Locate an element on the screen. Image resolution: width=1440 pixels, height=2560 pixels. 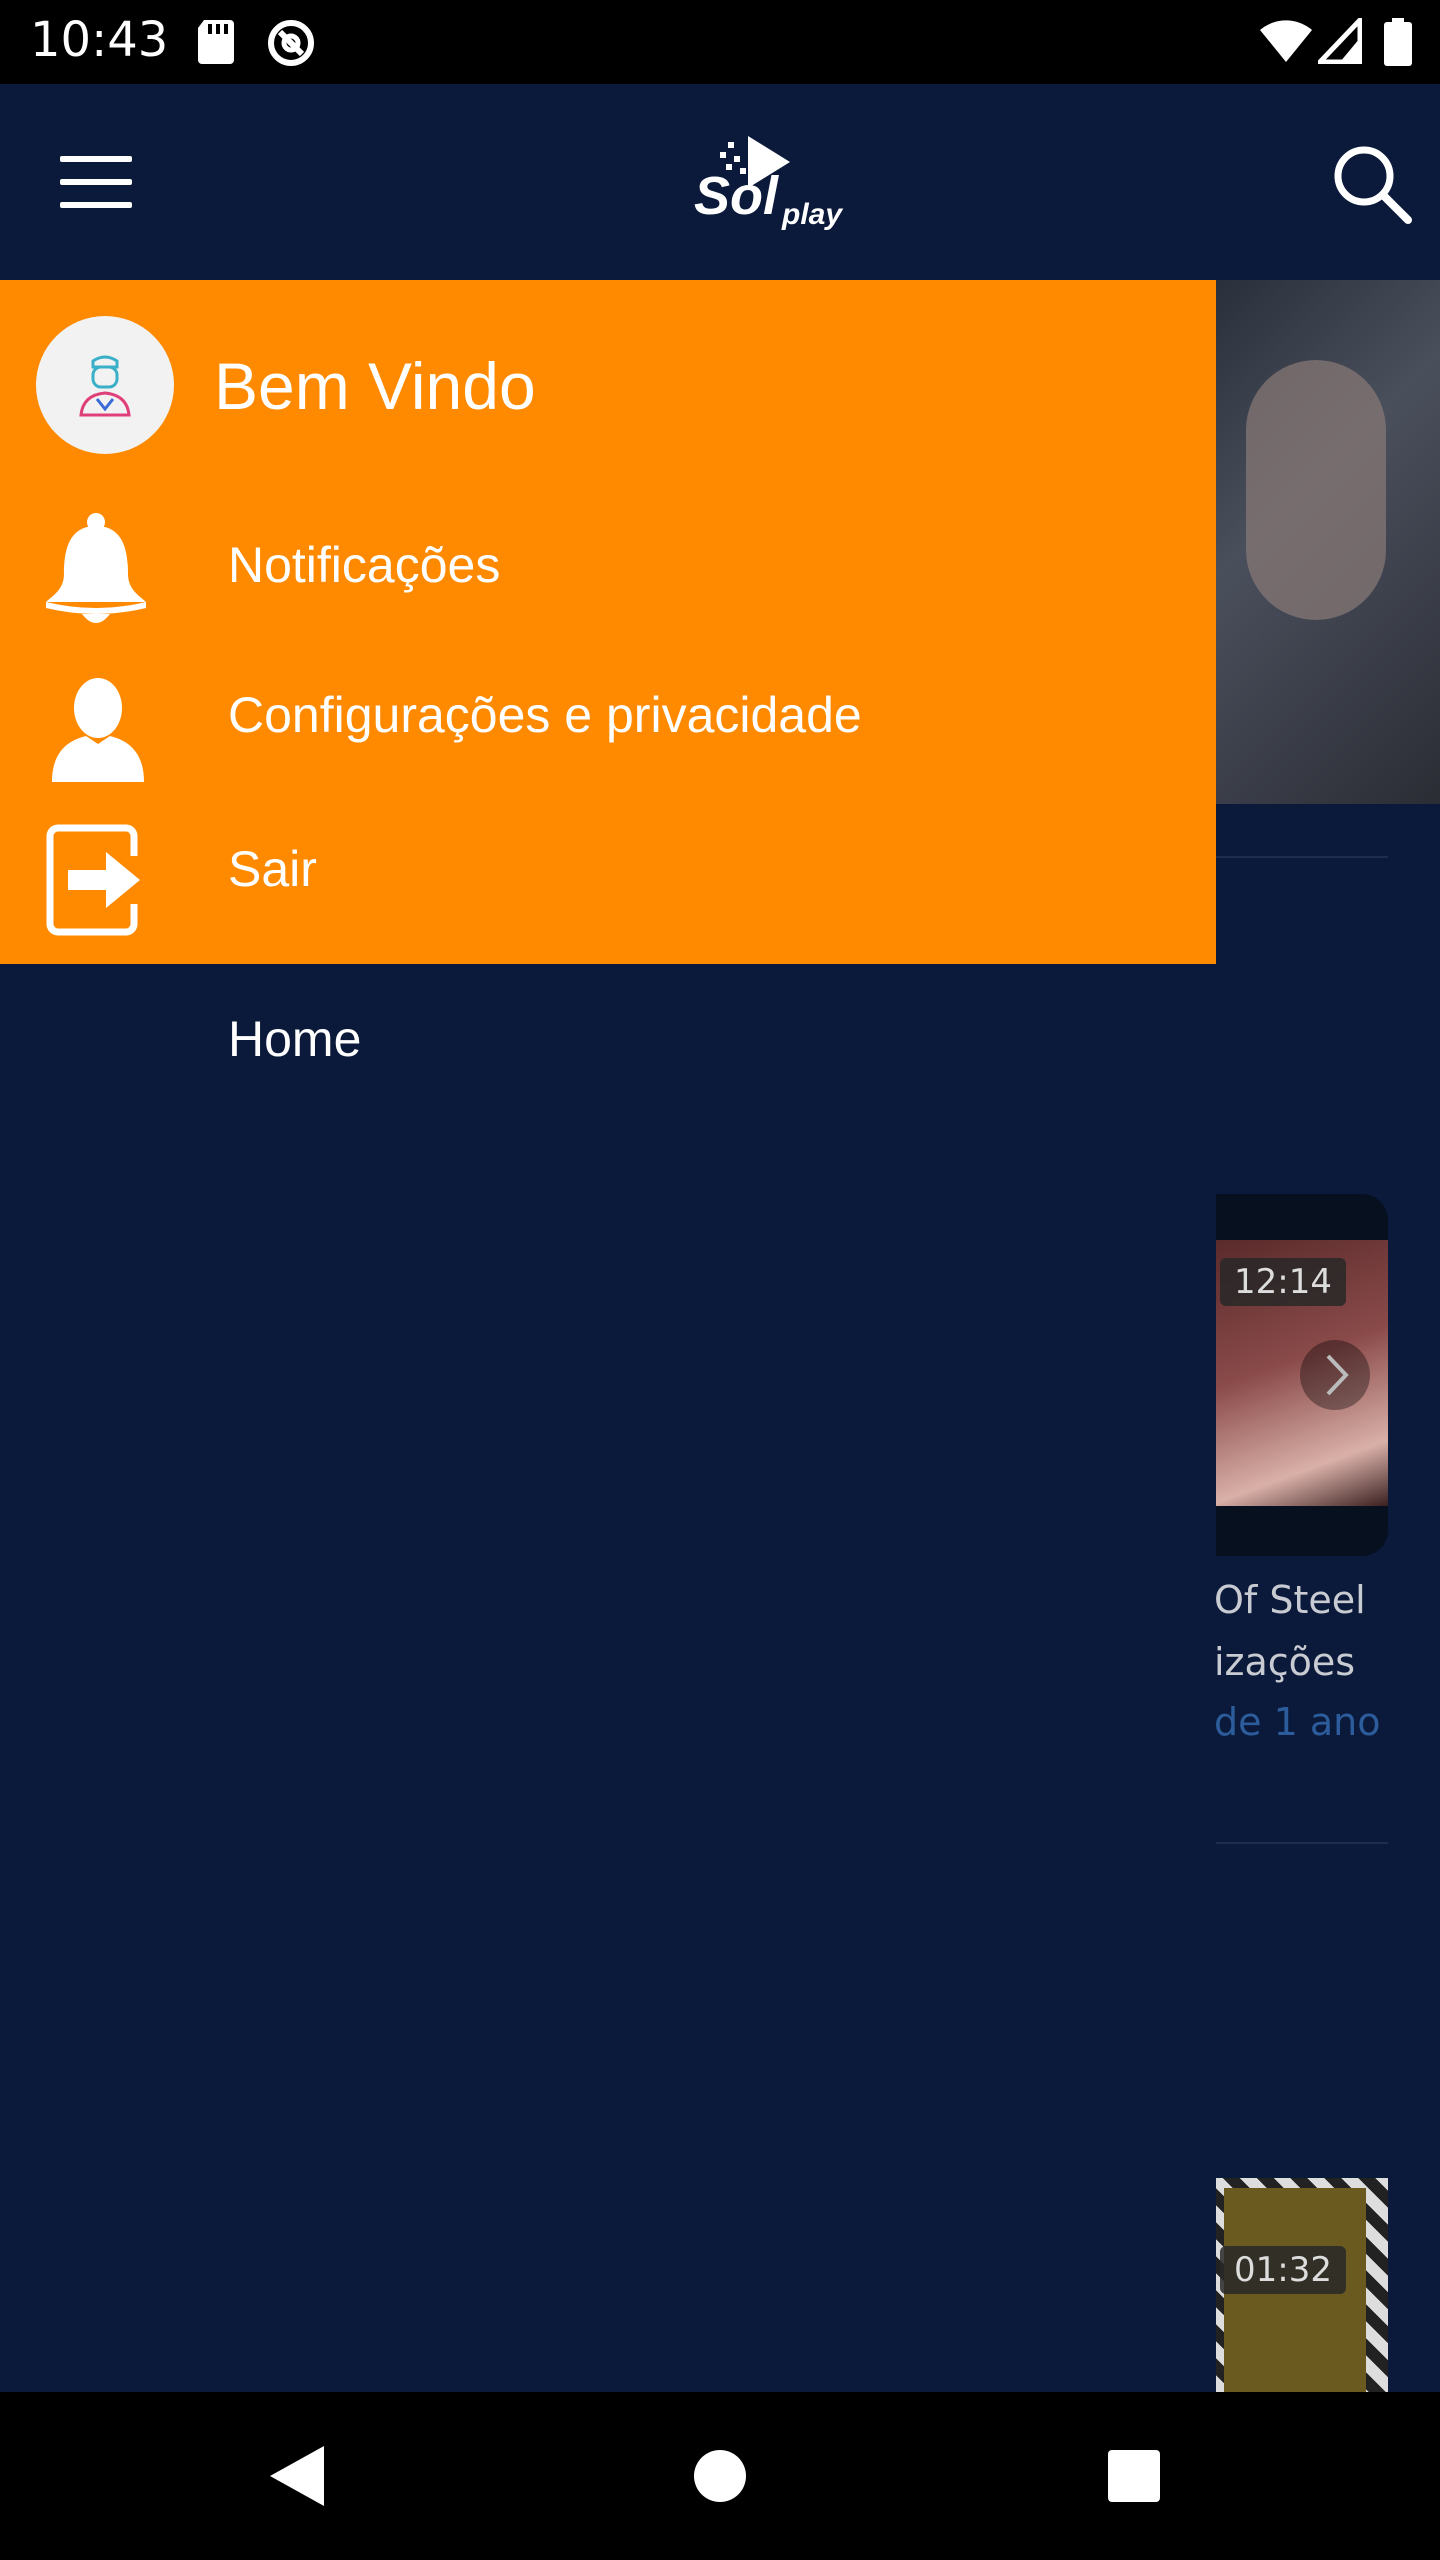
avatar is located at coordinates (105, 385).